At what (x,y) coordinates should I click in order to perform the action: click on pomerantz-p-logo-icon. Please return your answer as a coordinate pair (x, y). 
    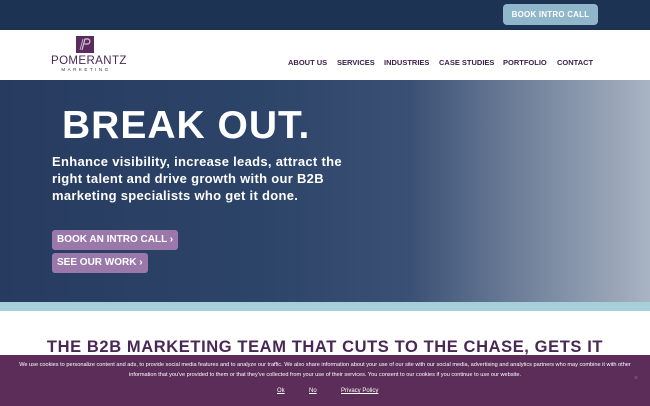
    Looking at the image, I should click on (85, 44).